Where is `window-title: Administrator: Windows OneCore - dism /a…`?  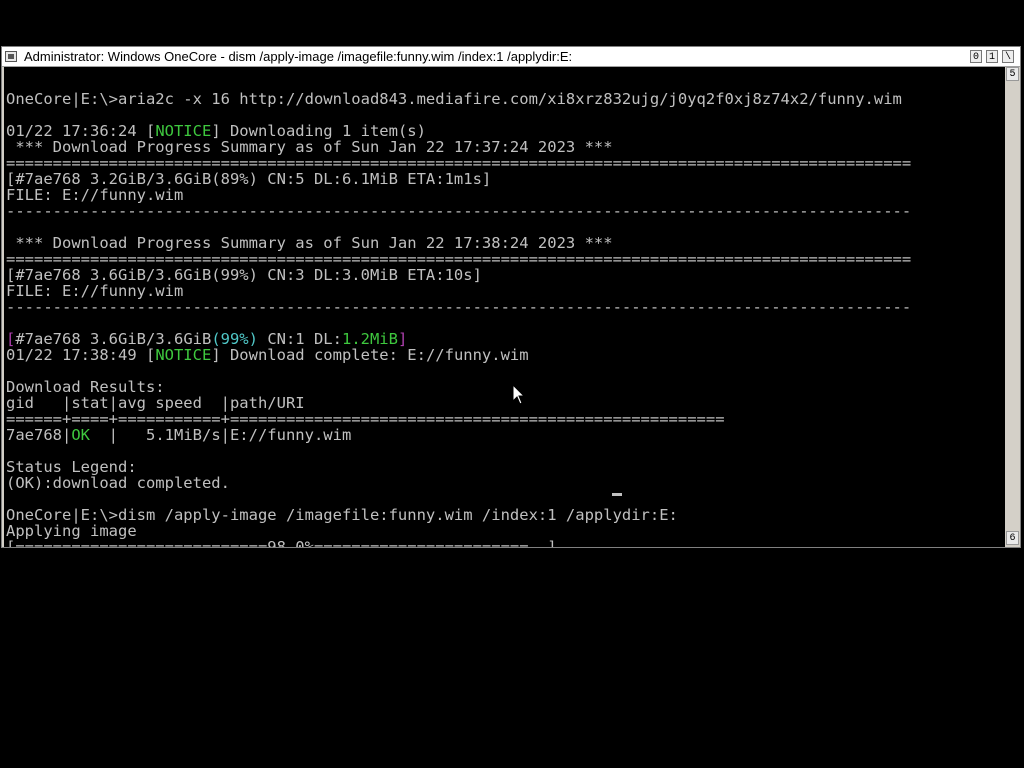 window-title: Administrator: Windows OneCore - dism /a… is located at coordinates (298, 56).